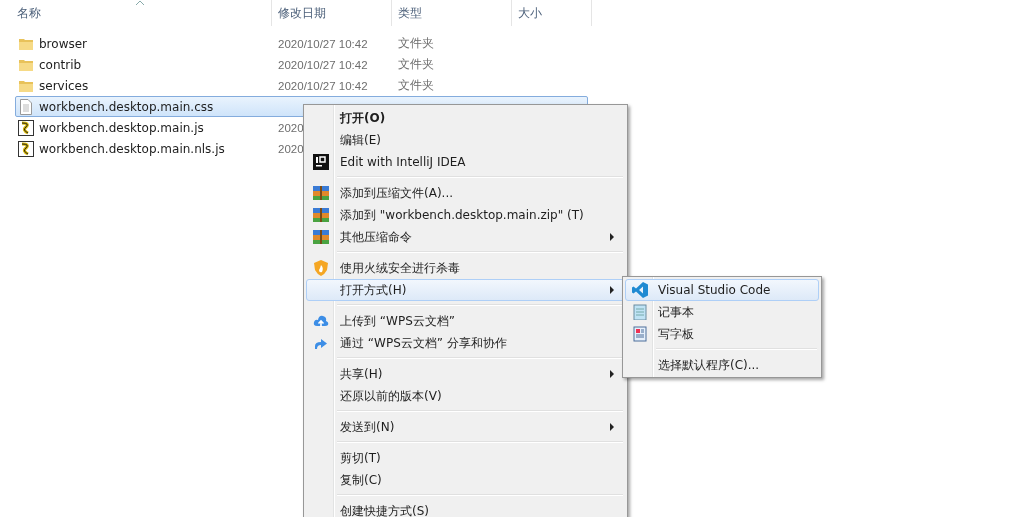  I want to click on menu-item: Visual Studio Code, so click(722, 290).